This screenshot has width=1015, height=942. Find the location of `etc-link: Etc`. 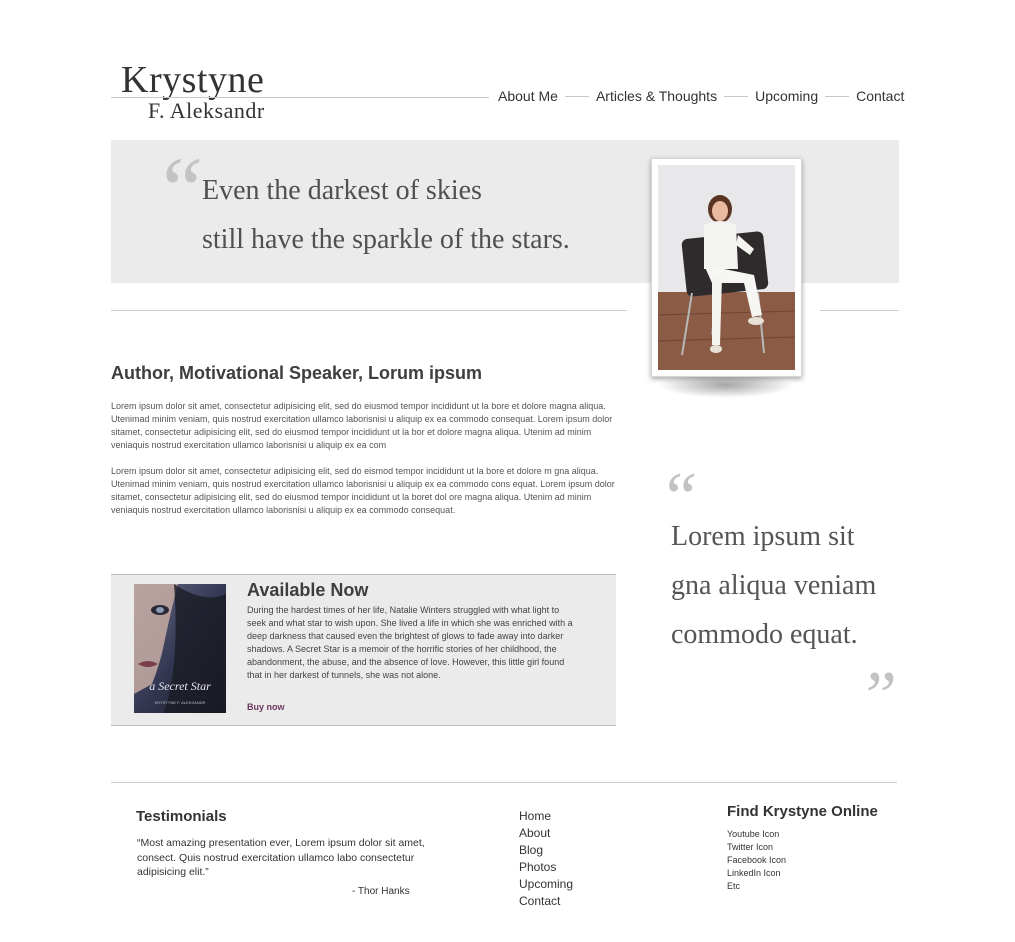

etc-link: Etc is located at coordinates (733, 886).